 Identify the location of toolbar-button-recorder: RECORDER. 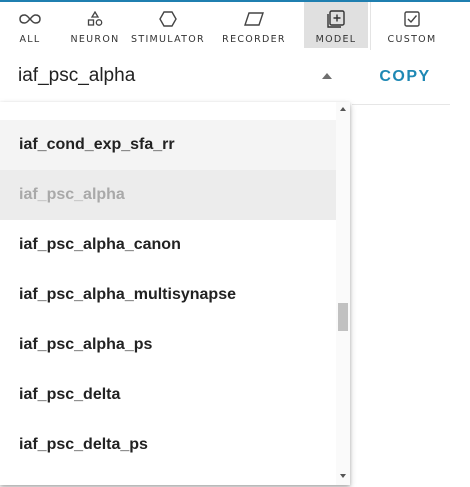
(254, 26).